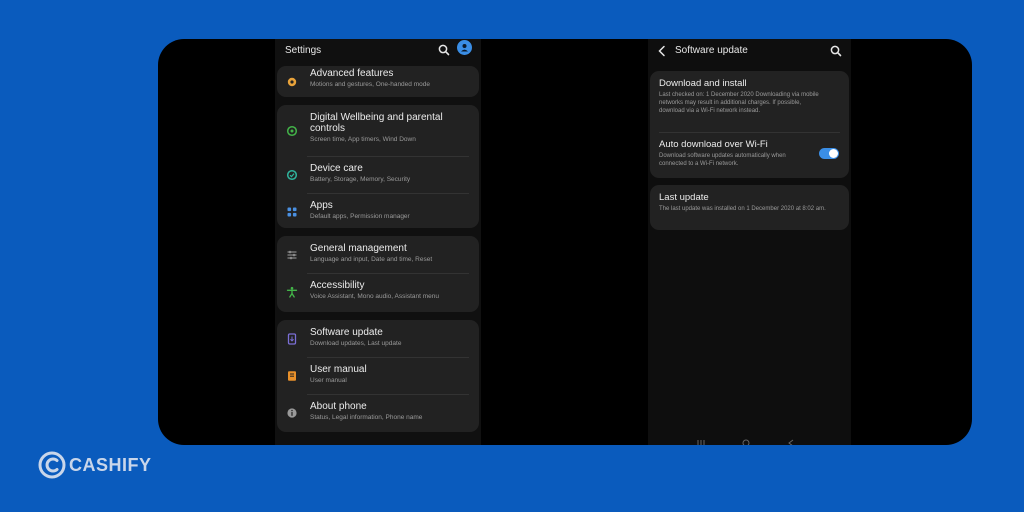  I want to click on item-title: About phone, so click(338, 406).